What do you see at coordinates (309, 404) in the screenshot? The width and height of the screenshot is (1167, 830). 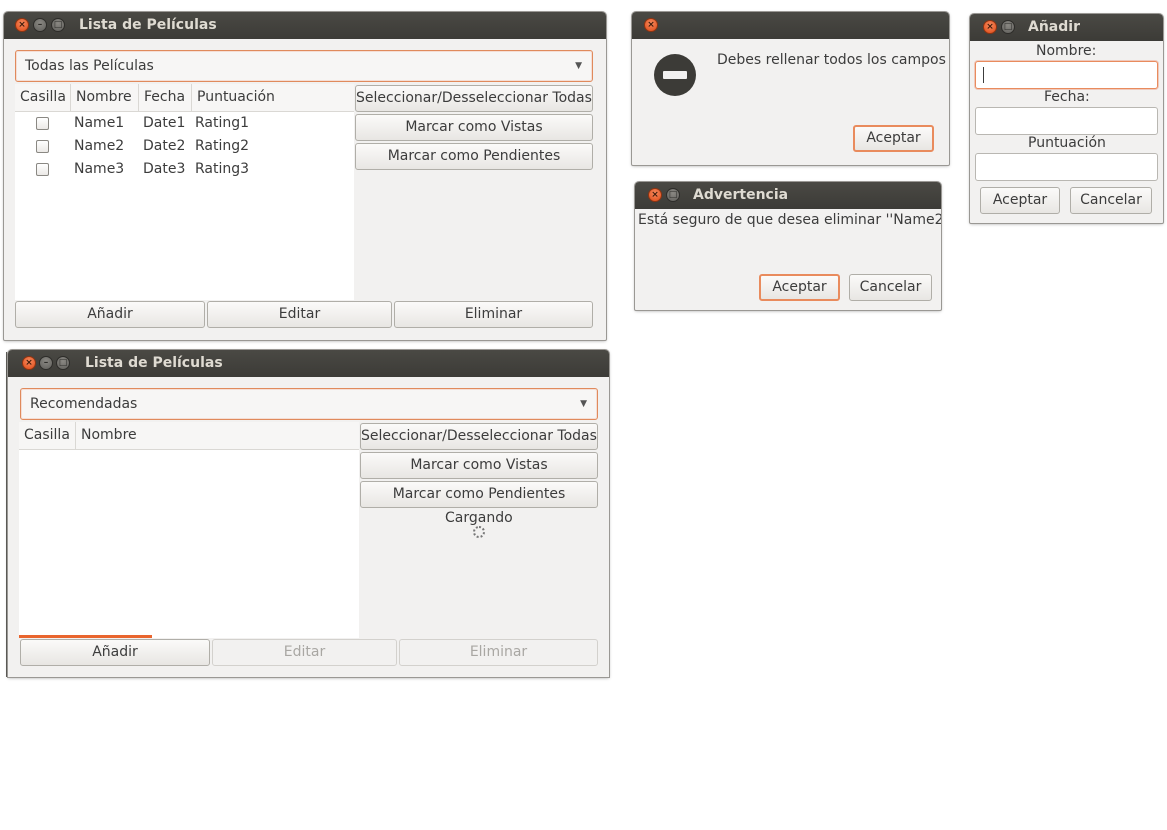 I see `filter-dropdown: Recomendadas ▼` at bounding box center [309, 404].